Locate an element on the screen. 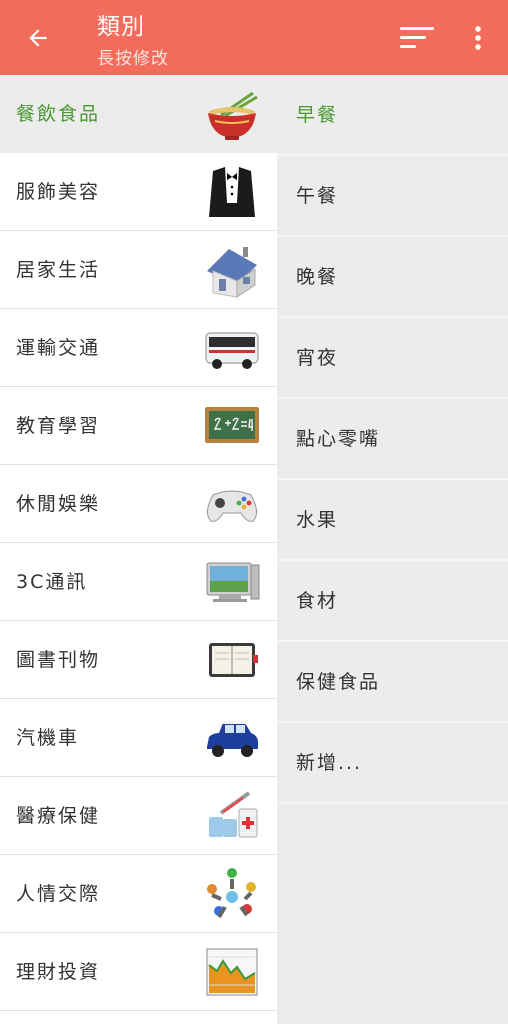 This screenshot has height=1024, width=508. back-button is located at coordinates (38, 38).